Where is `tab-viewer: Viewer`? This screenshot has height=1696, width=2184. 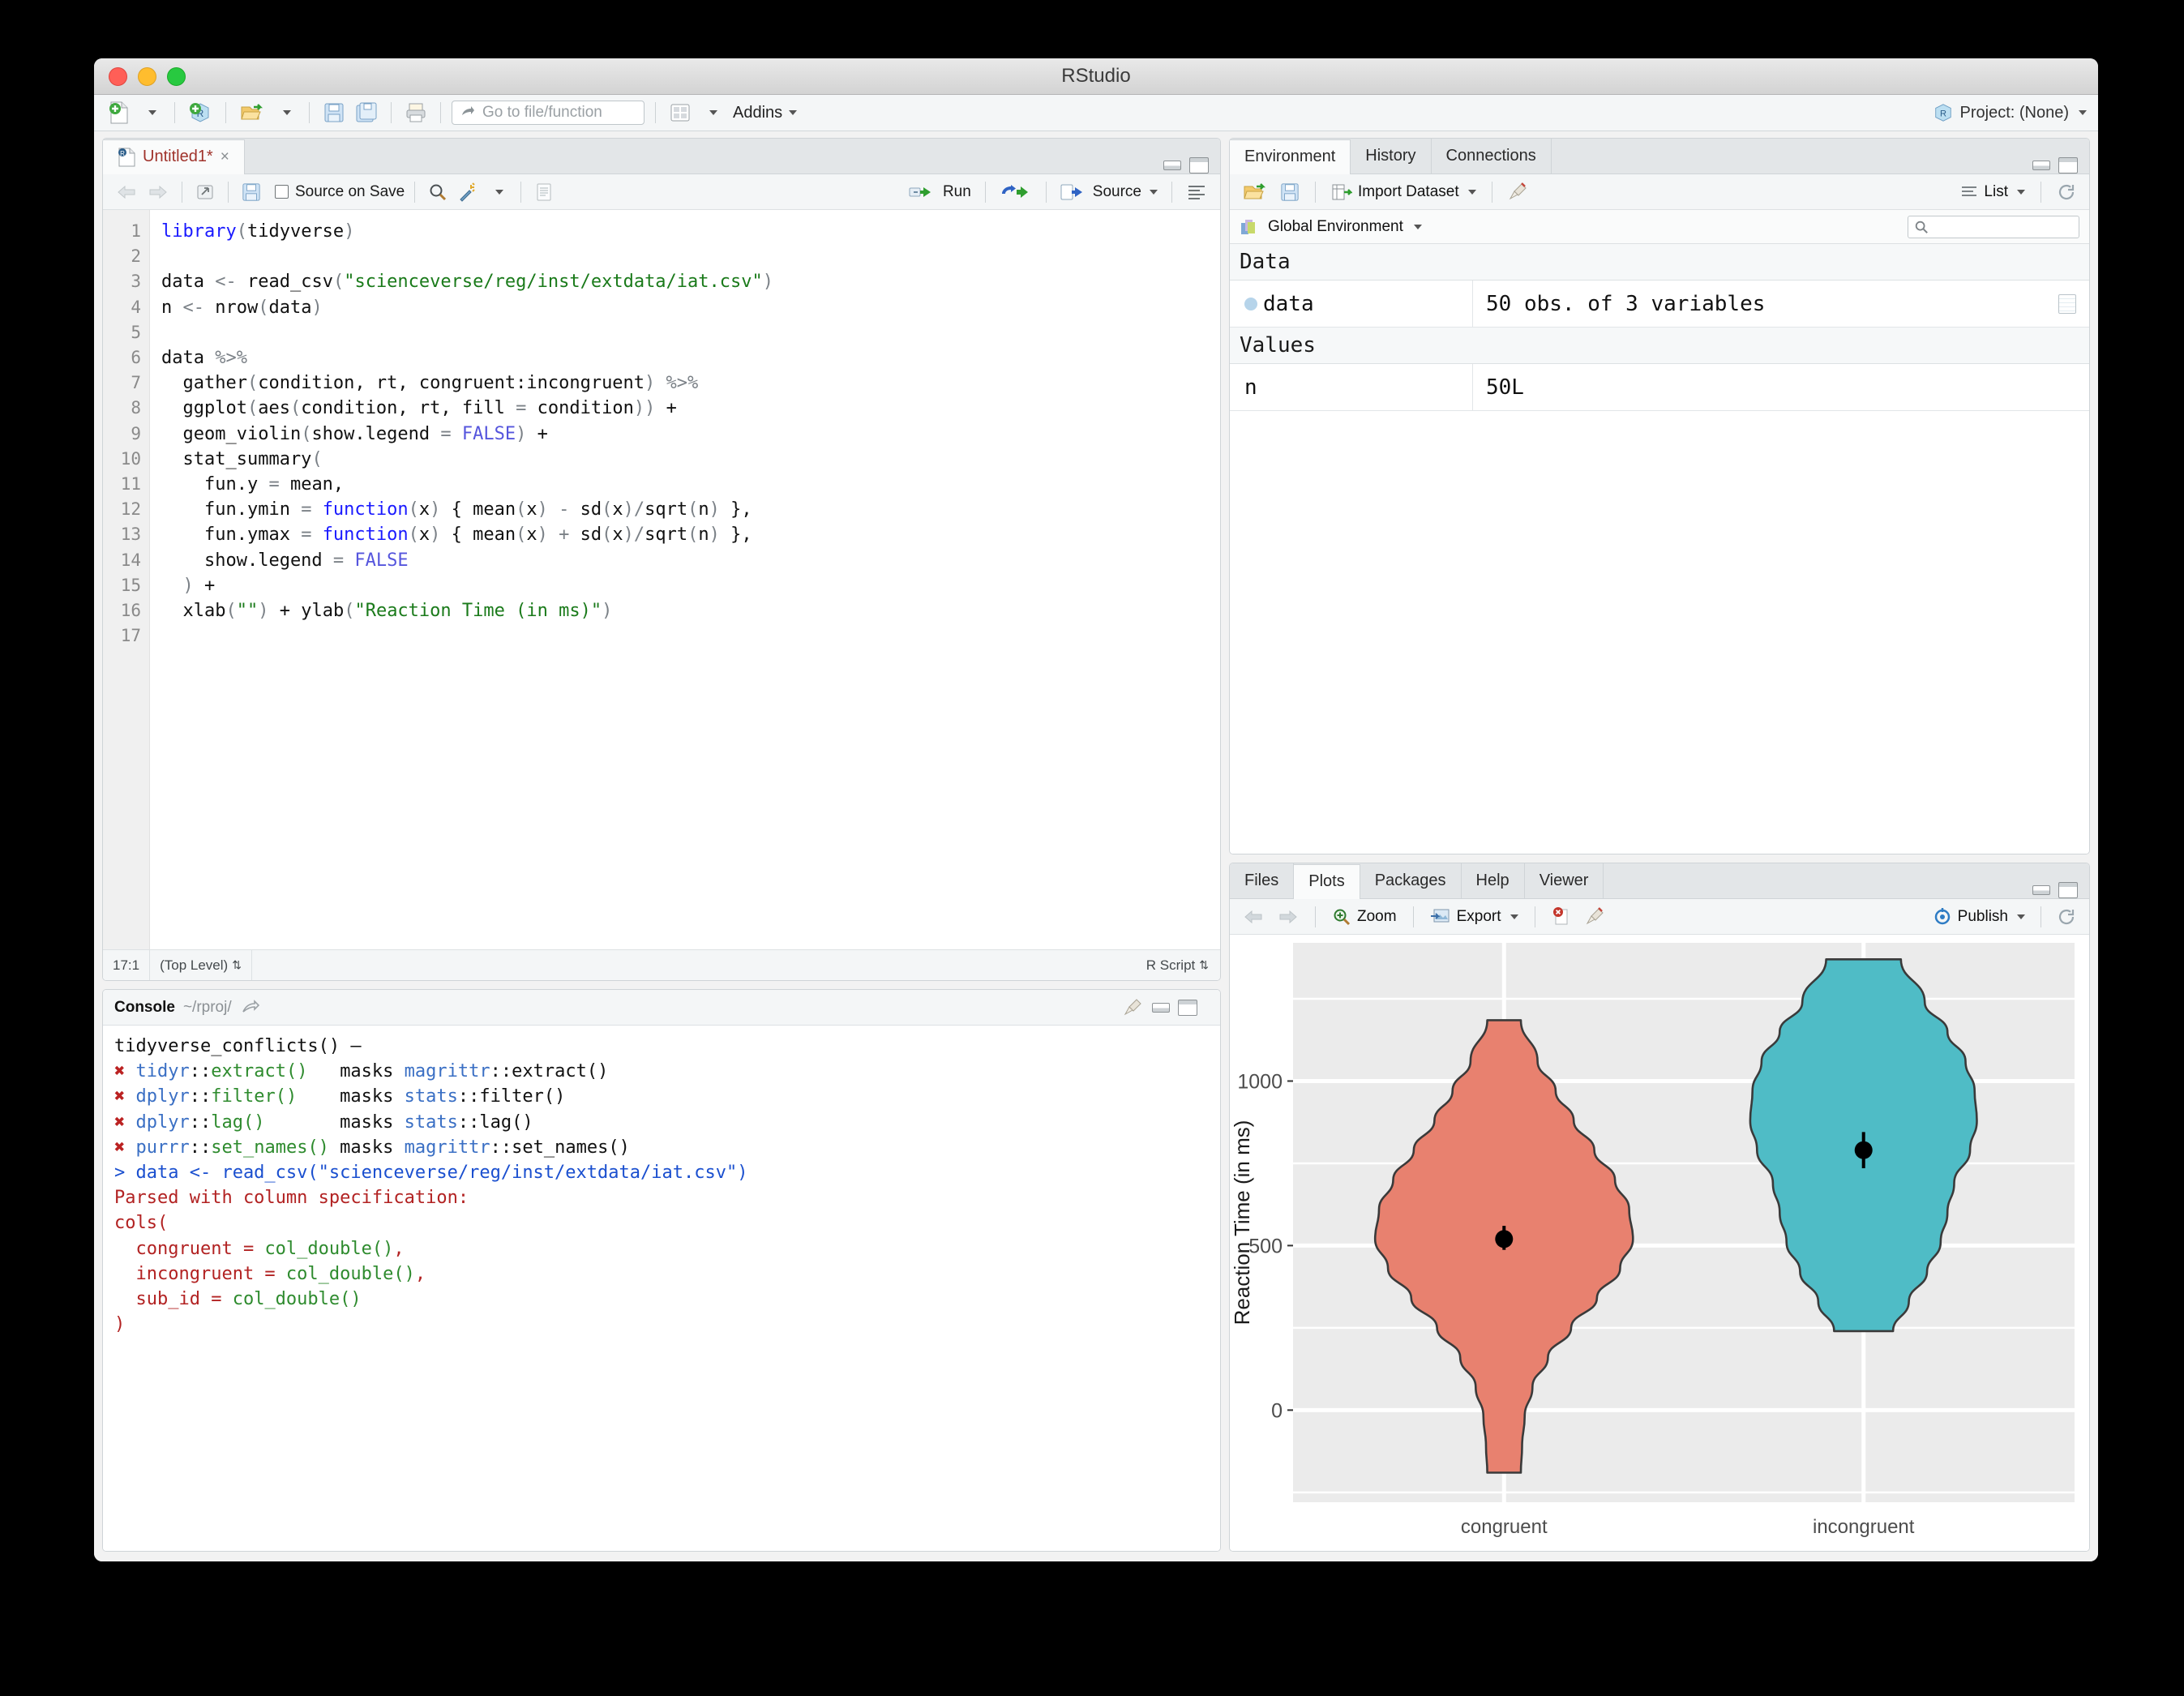
tab-viewer: Viewer is located at coordinates (1565, 880).